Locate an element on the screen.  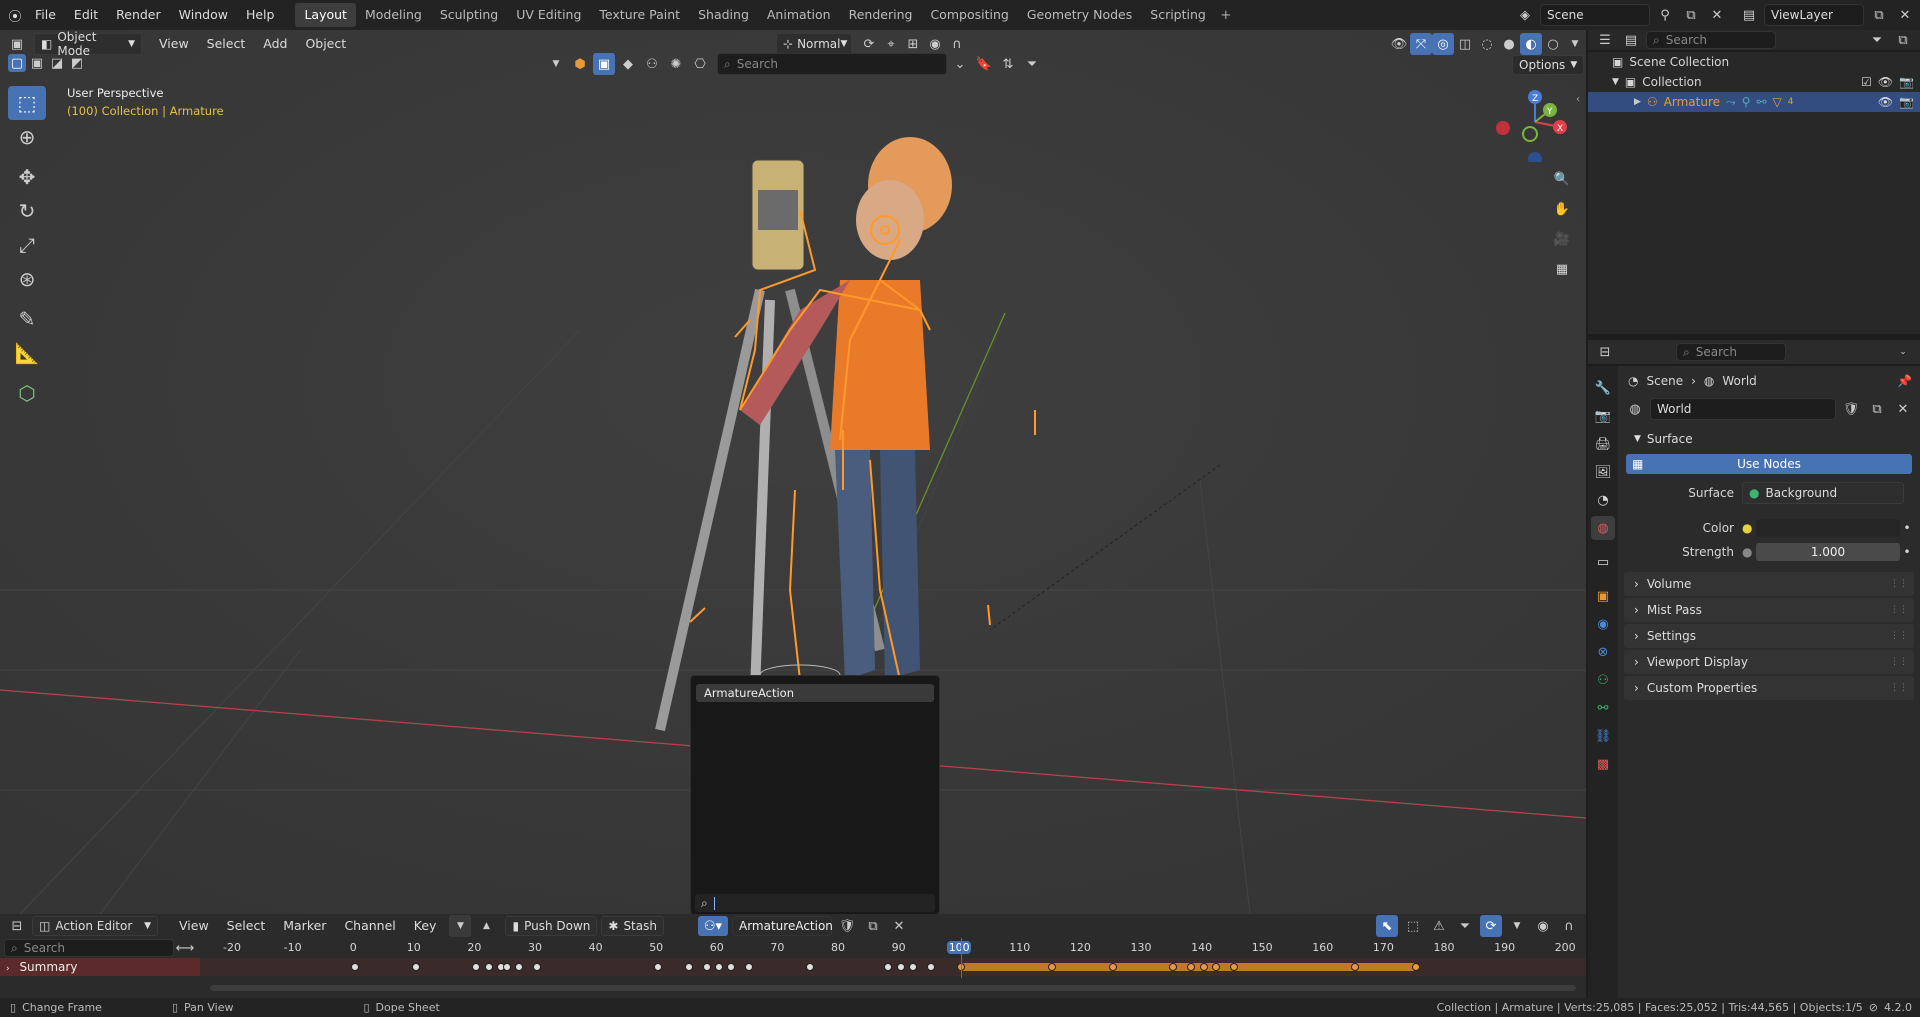
outliner-item-scene-collection: ▣ Scene Collection is located at coordinates (1754, 62).